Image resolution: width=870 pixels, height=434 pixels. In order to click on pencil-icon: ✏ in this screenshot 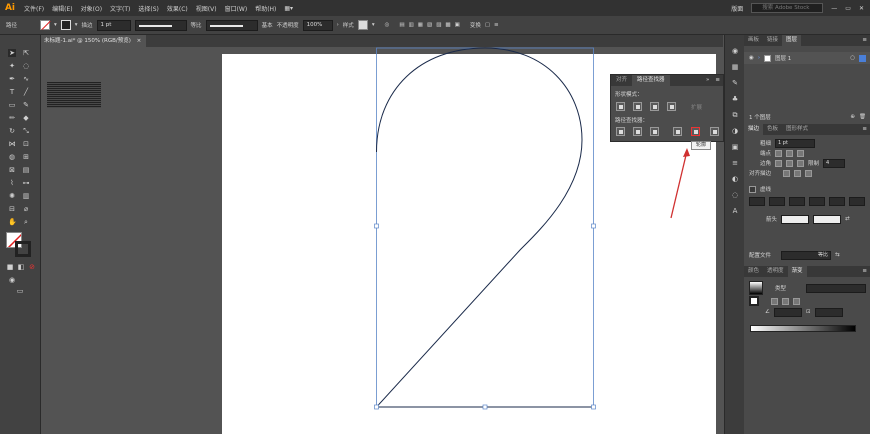, I will do `click(12, 118)`.